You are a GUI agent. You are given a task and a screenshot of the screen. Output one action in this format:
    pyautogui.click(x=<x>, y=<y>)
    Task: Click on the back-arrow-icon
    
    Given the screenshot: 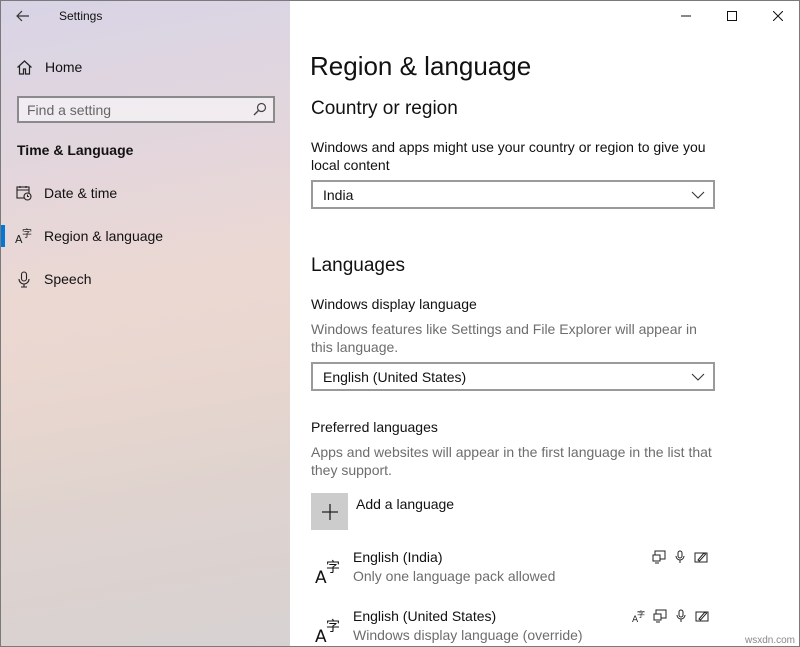 What is the action you would take?
    pyautogui.click(x=22, y=16)
    